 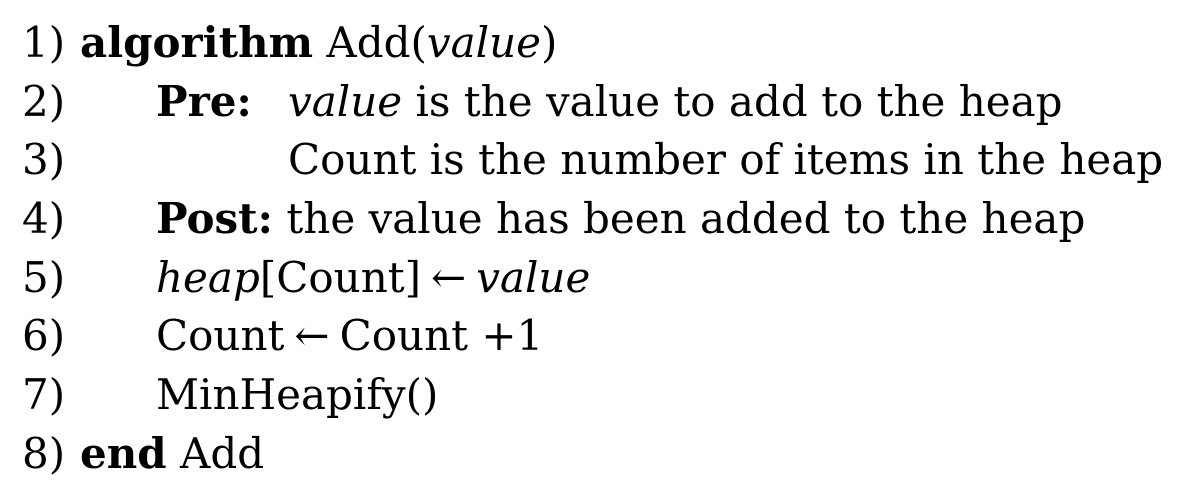 What do you see at coordinates (197, 42) in the screenshot?
I see `keyword-algorithm: algorithm` at bounding box center [197, 42].